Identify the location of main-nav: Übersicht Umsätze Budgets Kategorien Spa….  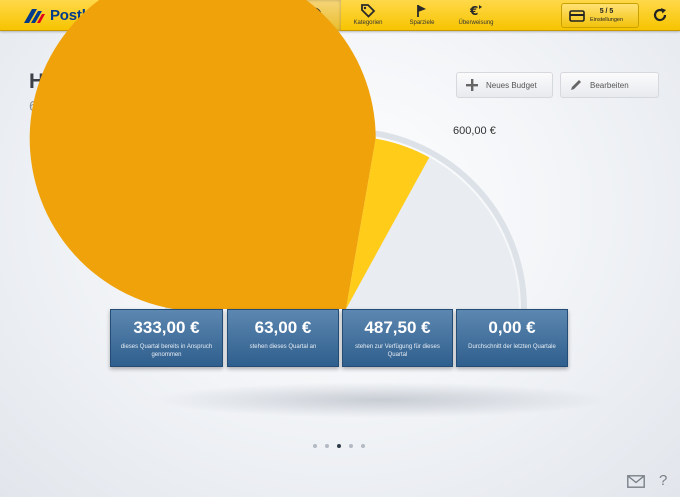
(341, 15).